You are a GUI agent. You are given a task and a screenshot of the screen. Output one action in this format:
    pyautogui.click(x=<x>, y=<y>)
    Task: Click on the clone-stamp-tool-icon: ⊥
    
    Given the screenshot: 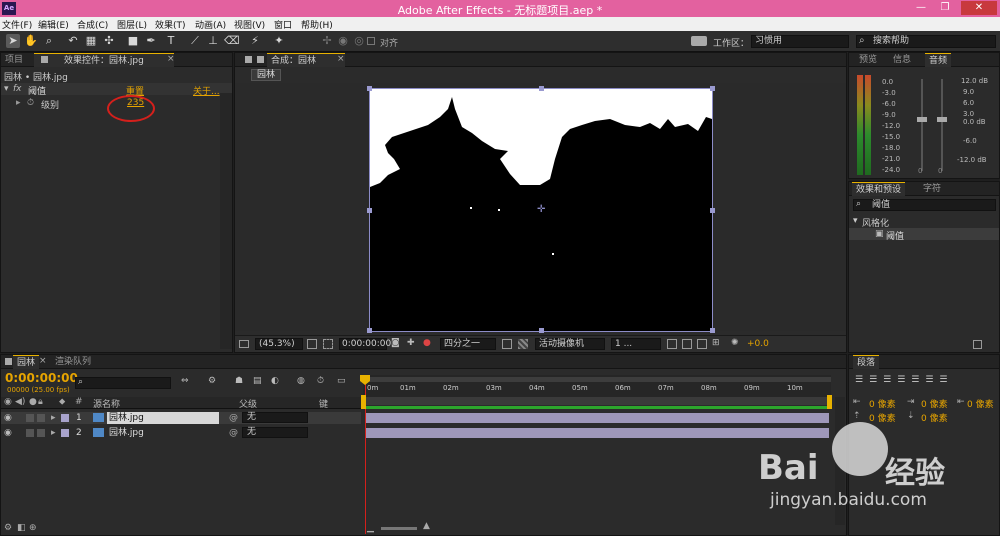 What is the action you would take?
    pyautogui.click(x=213, y=41)
    